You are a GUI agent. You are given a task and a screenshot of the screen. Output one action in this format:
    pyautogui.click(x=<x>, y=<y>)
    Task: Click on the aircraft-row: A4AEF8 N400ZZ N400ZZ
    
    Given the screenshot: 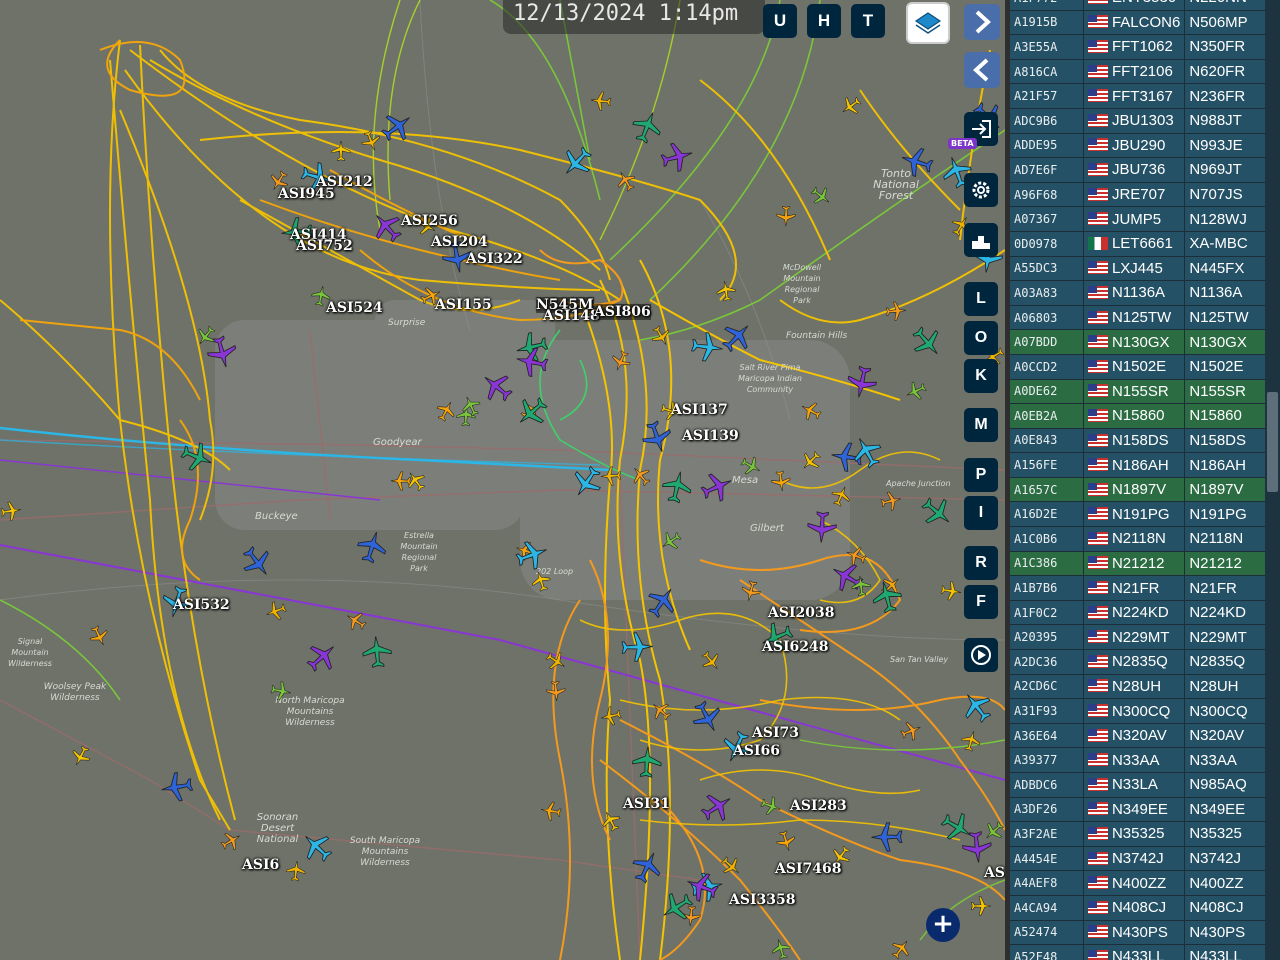 What is the action you would take?
    pyautogui.click(x=1140, y=883)
    